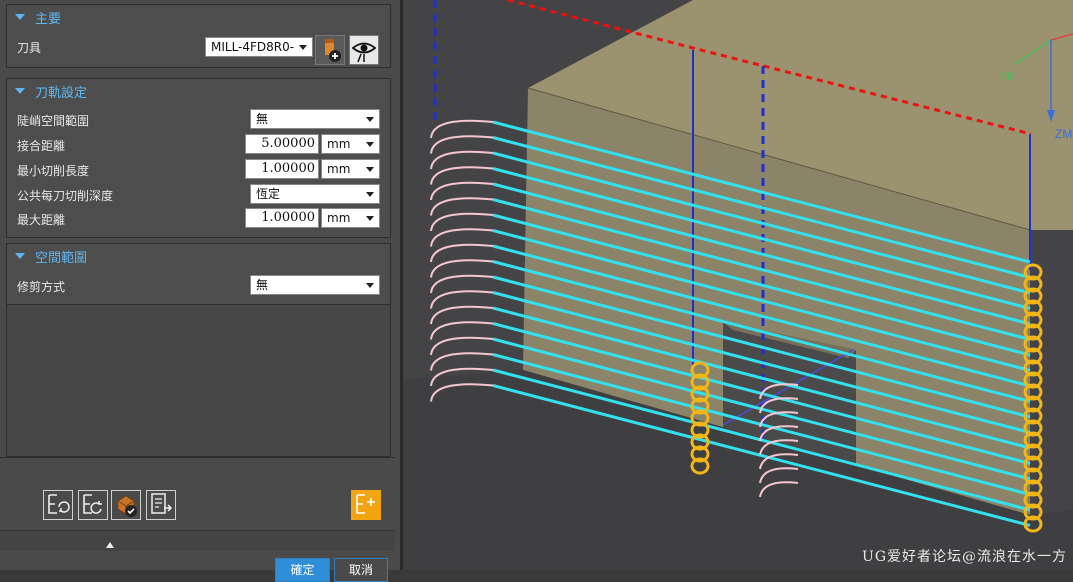 The width and height of the screenshot is (1073, 582). Describe the element at coordinates (339, 144) in the screenshot. I see `merge-distance-unit: mm` at that location.